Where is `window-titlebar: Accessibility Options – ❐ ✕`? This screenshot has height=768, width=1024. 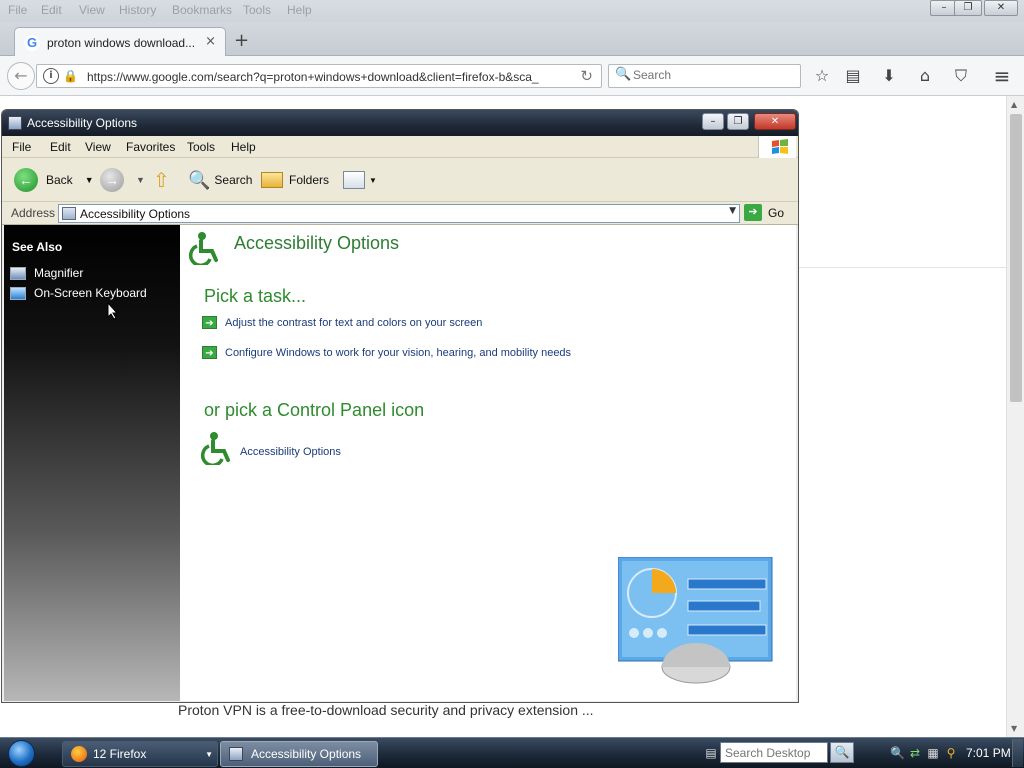 window-titlebar: Accessibility Options – ❐ ✕ is located at coordinates (400, 123).